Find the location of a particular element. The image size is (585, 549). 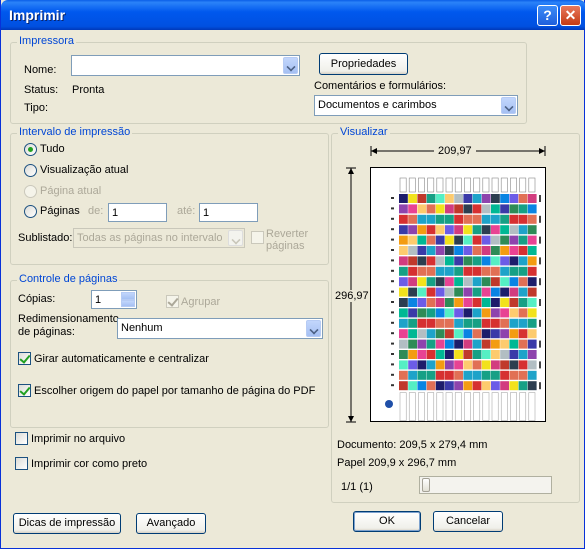

cancel-button: Cancelar is located at coordinates (468, 521).